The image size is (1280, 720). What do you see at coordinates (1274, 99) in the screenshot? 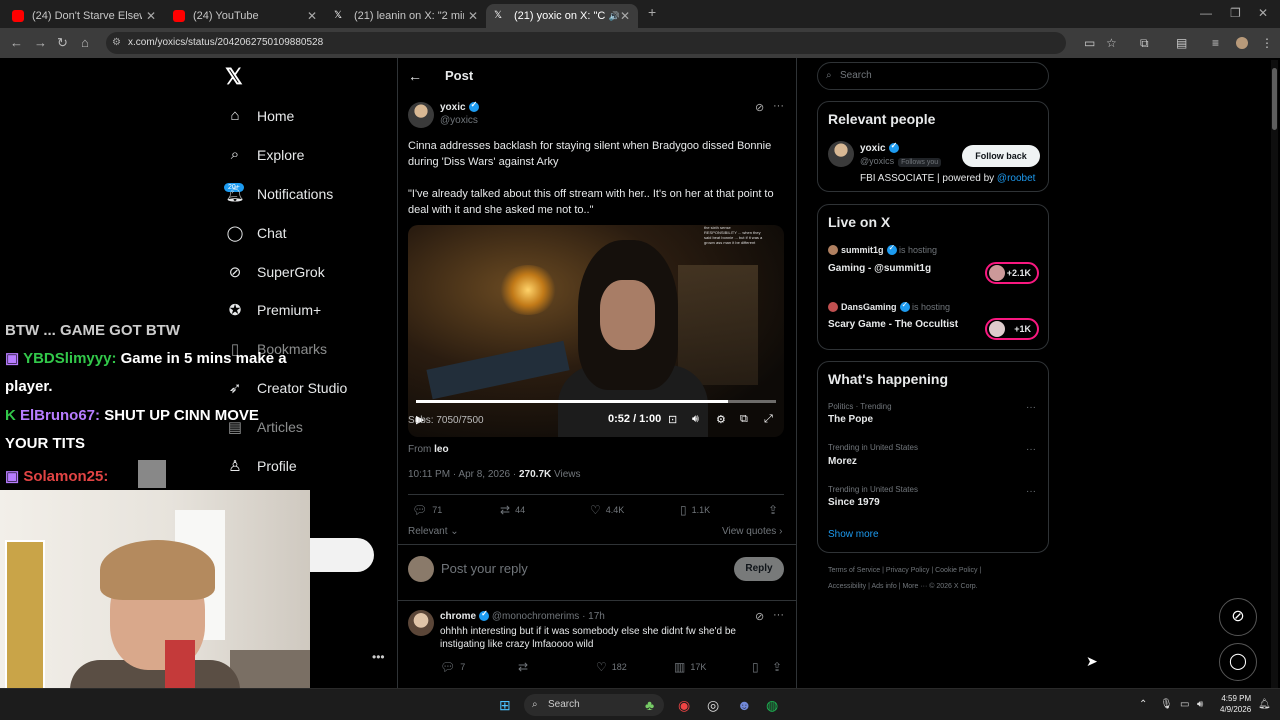
I see `scrollbar-thumb` at bounding box center [1274, 99].